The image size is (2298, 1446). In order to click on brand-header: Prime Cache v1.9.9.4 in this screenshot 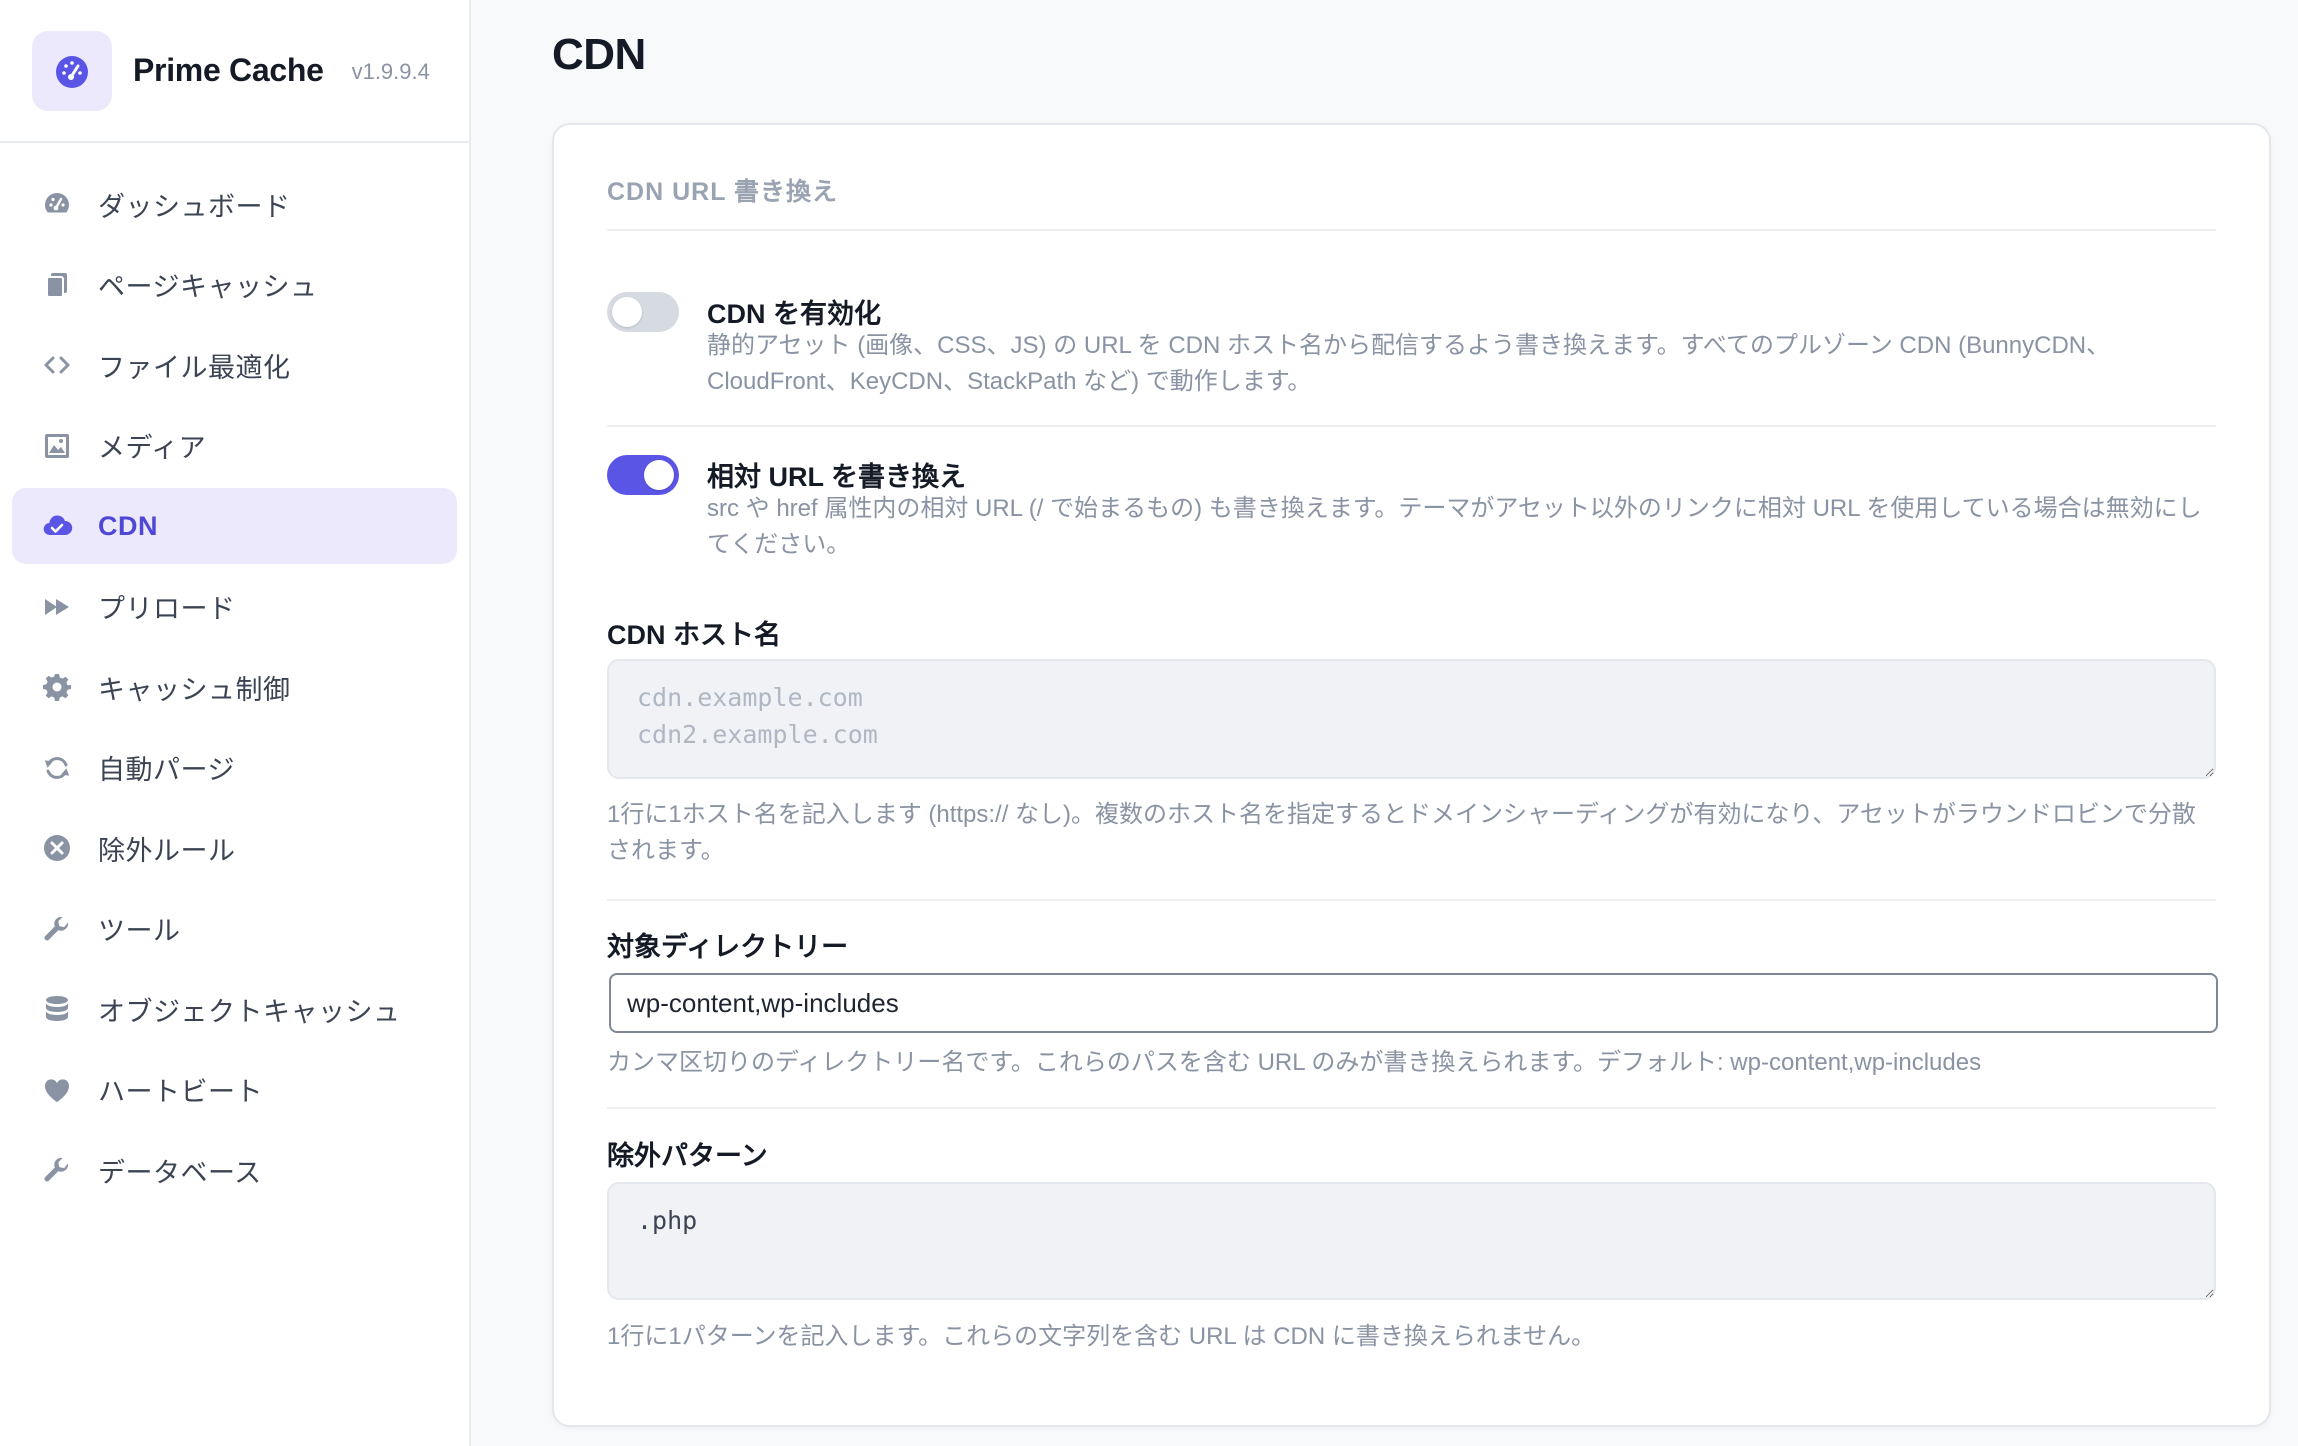, I will do `click(234, 71)`.